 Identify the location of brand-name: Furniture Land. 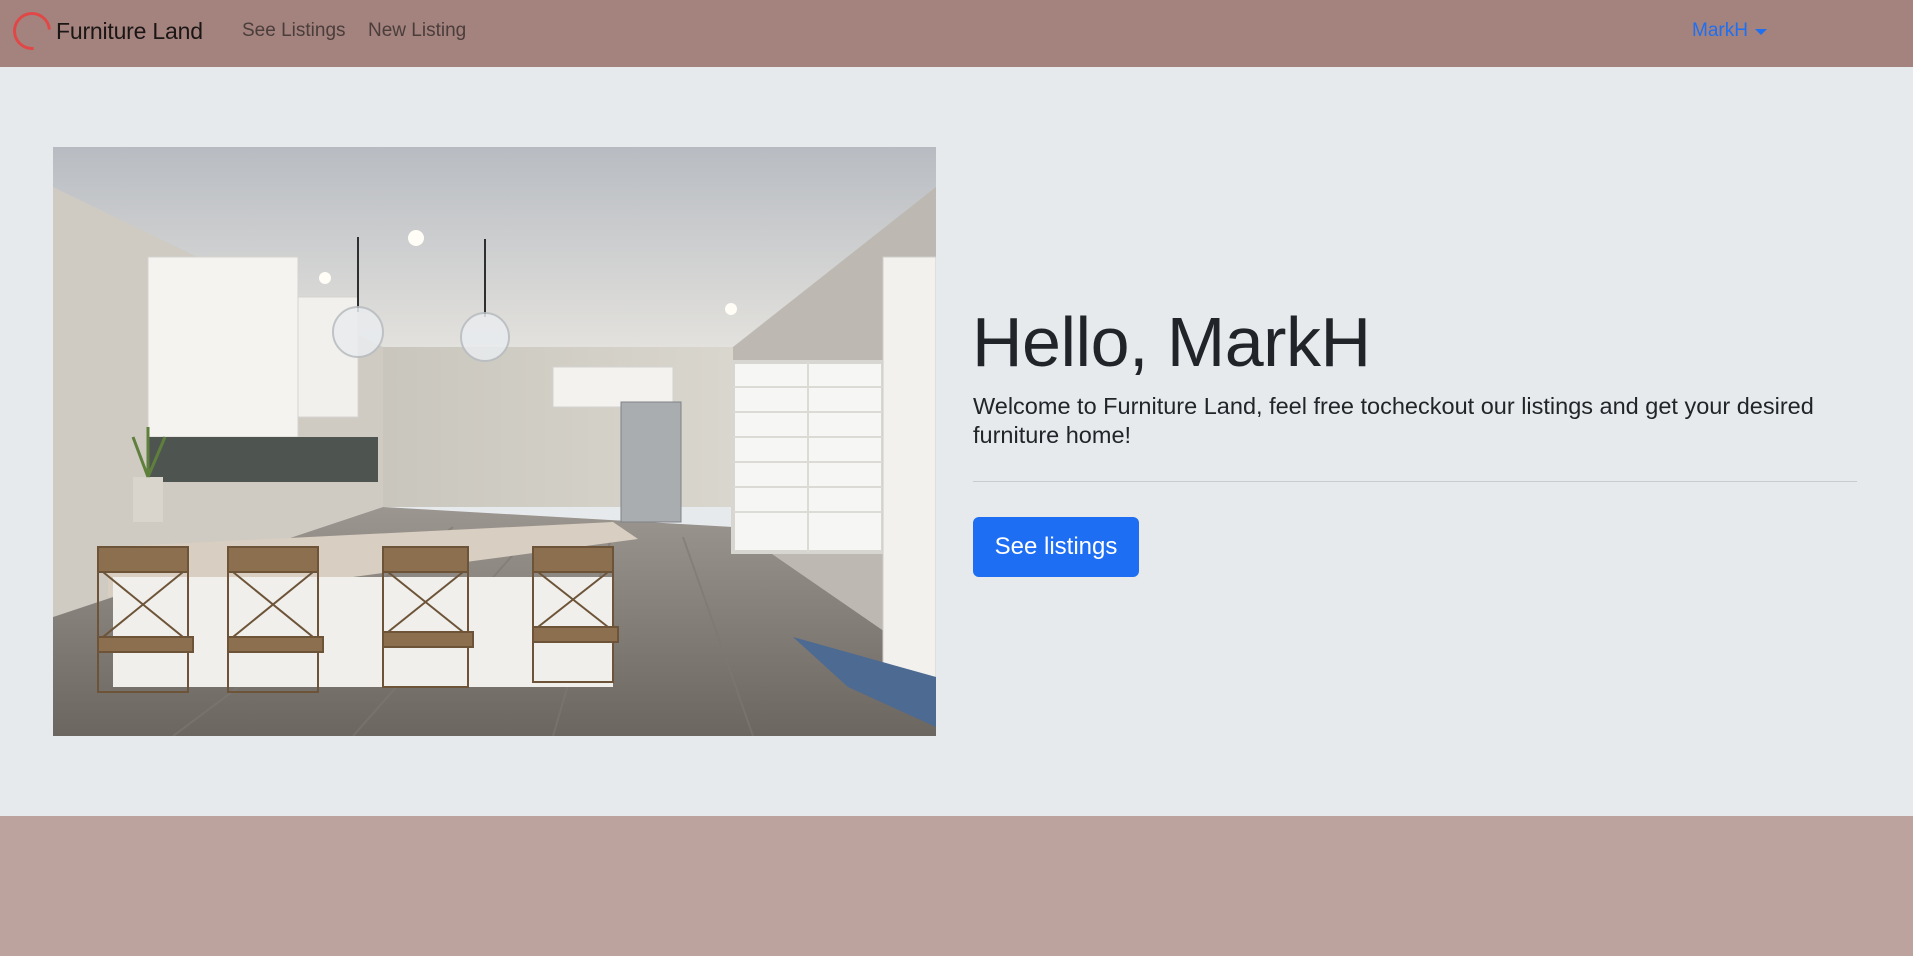
(129, 30).